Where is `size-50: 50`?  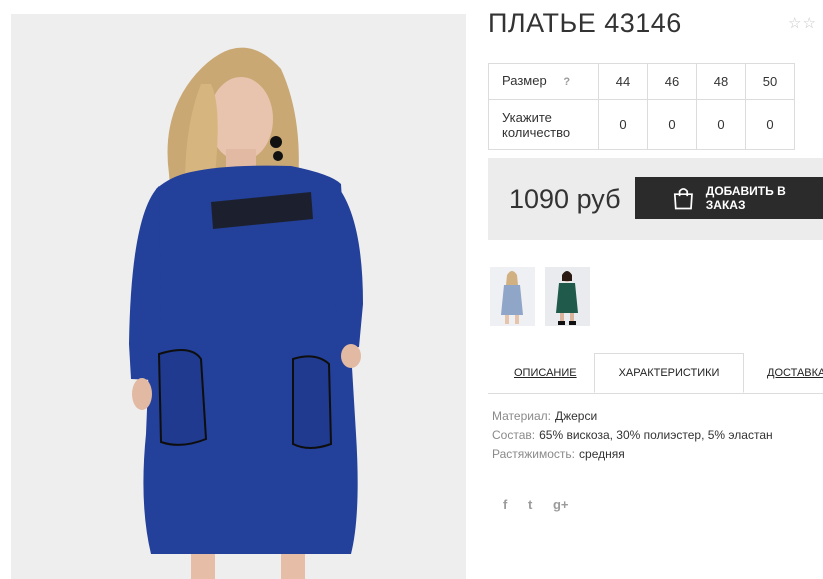 size-50: 50 is located at coordinates (770, 81).